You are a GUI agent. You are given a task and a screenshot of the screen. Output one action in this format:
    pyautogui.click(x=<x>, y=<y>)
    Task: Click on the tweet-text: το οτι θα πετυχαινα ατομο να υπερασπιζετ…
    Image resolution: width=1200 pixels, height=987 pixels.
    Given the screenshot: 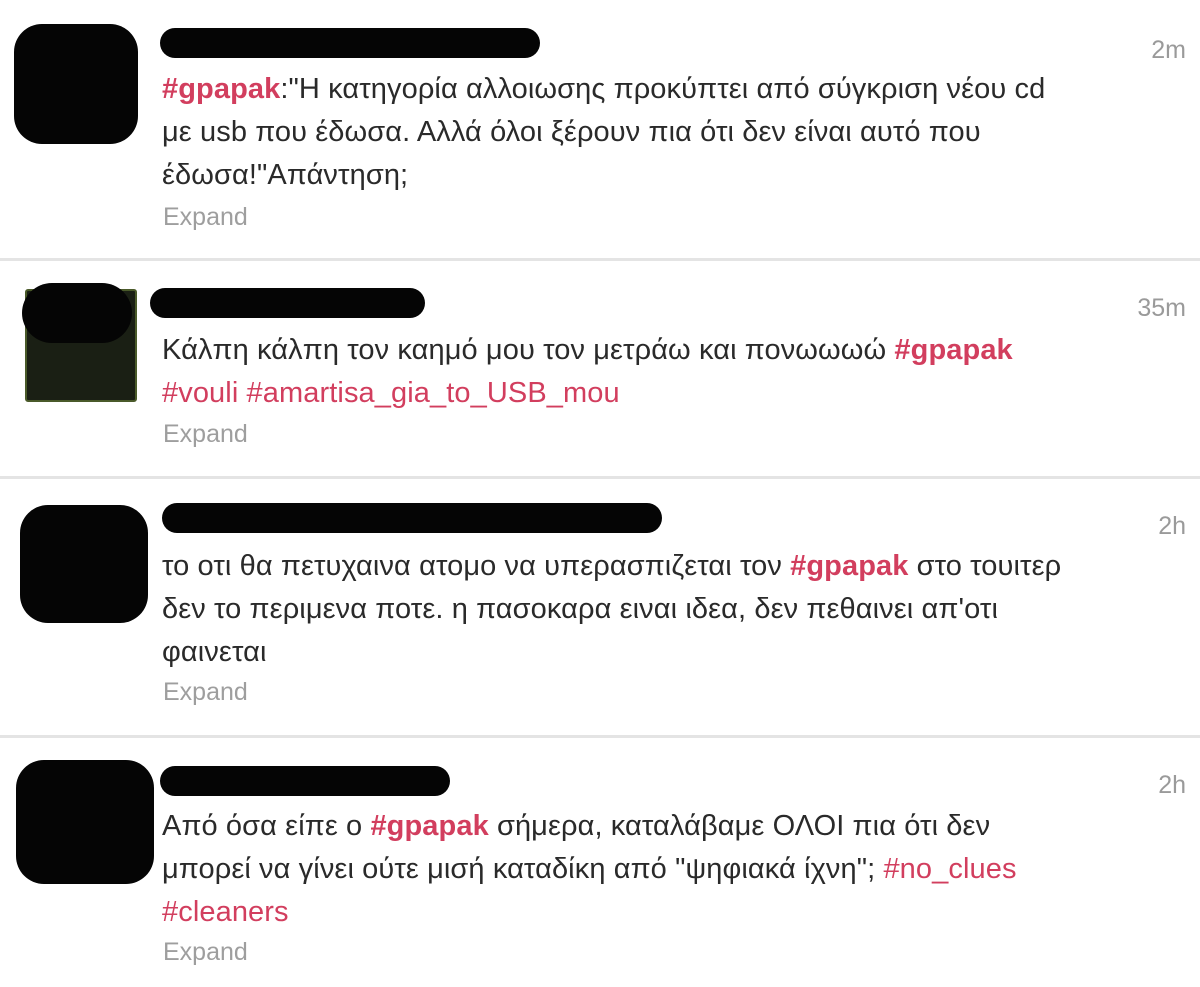 What is the action you would take?
    pyautogui.click(x=666, y=609)
    